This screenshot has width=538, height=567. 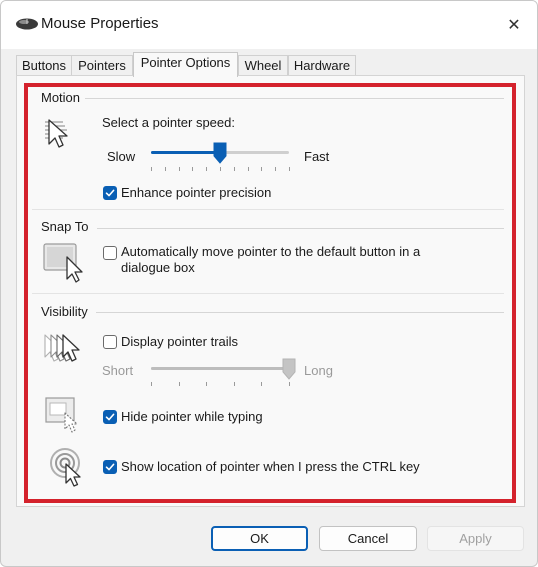 I want to click on mouse-icon, so click(x=27, y=24).